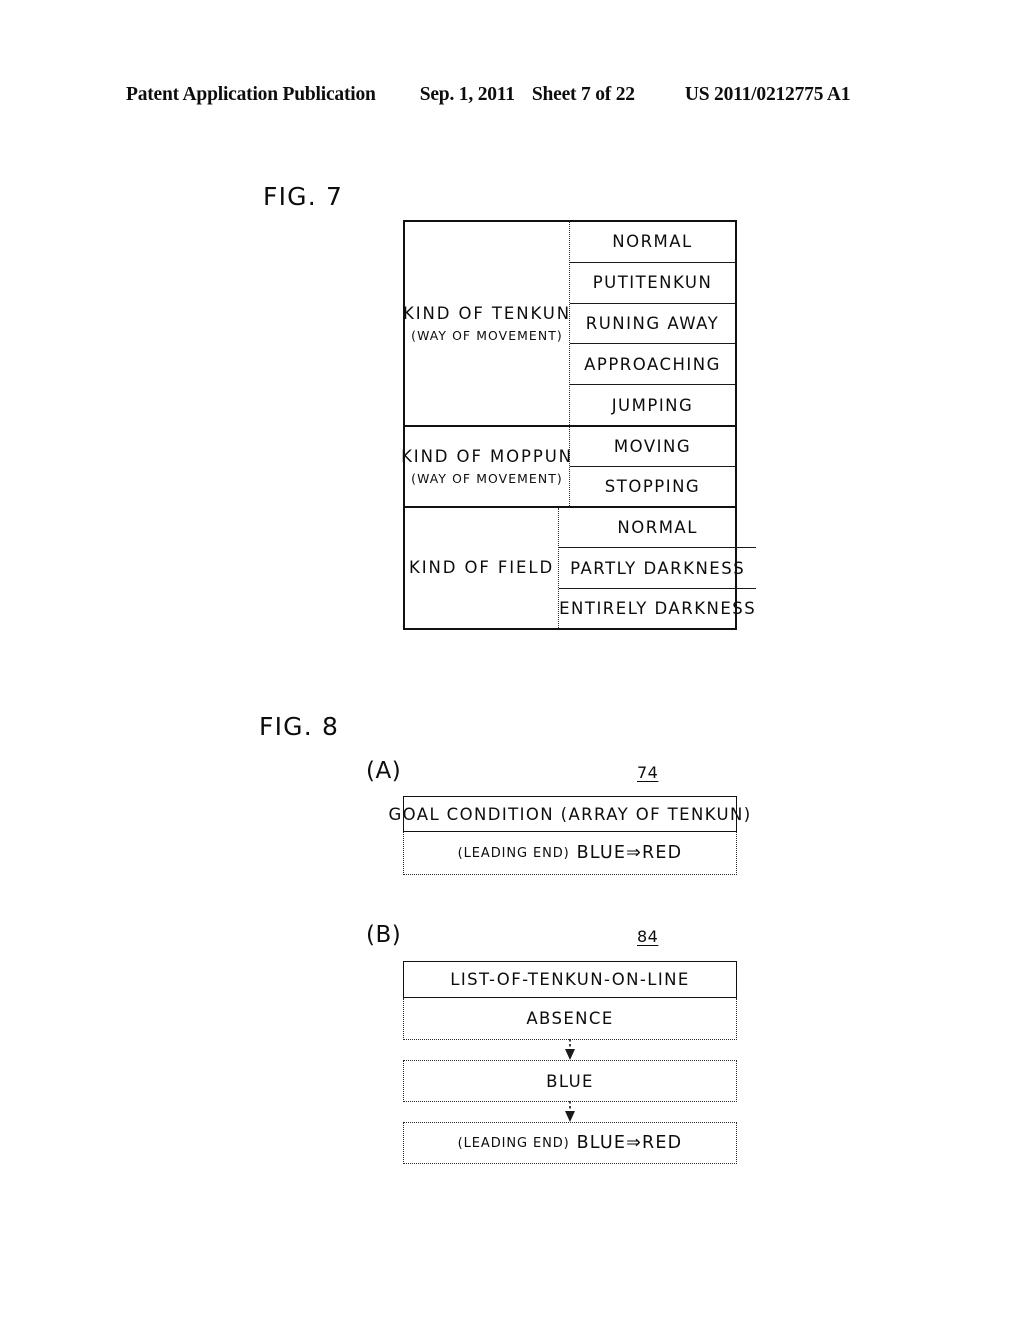 The width and height of the screenshot is (1024, 1320). Describe the element at coordinates (652, 447) in the screenshot. I see `table-row: MOVING` at that location.